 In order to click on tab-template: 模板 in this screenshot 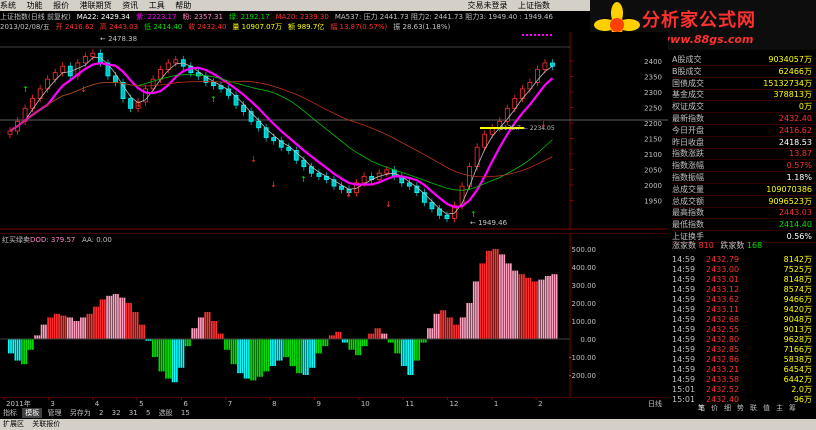, I will do `click(32, 413)`.